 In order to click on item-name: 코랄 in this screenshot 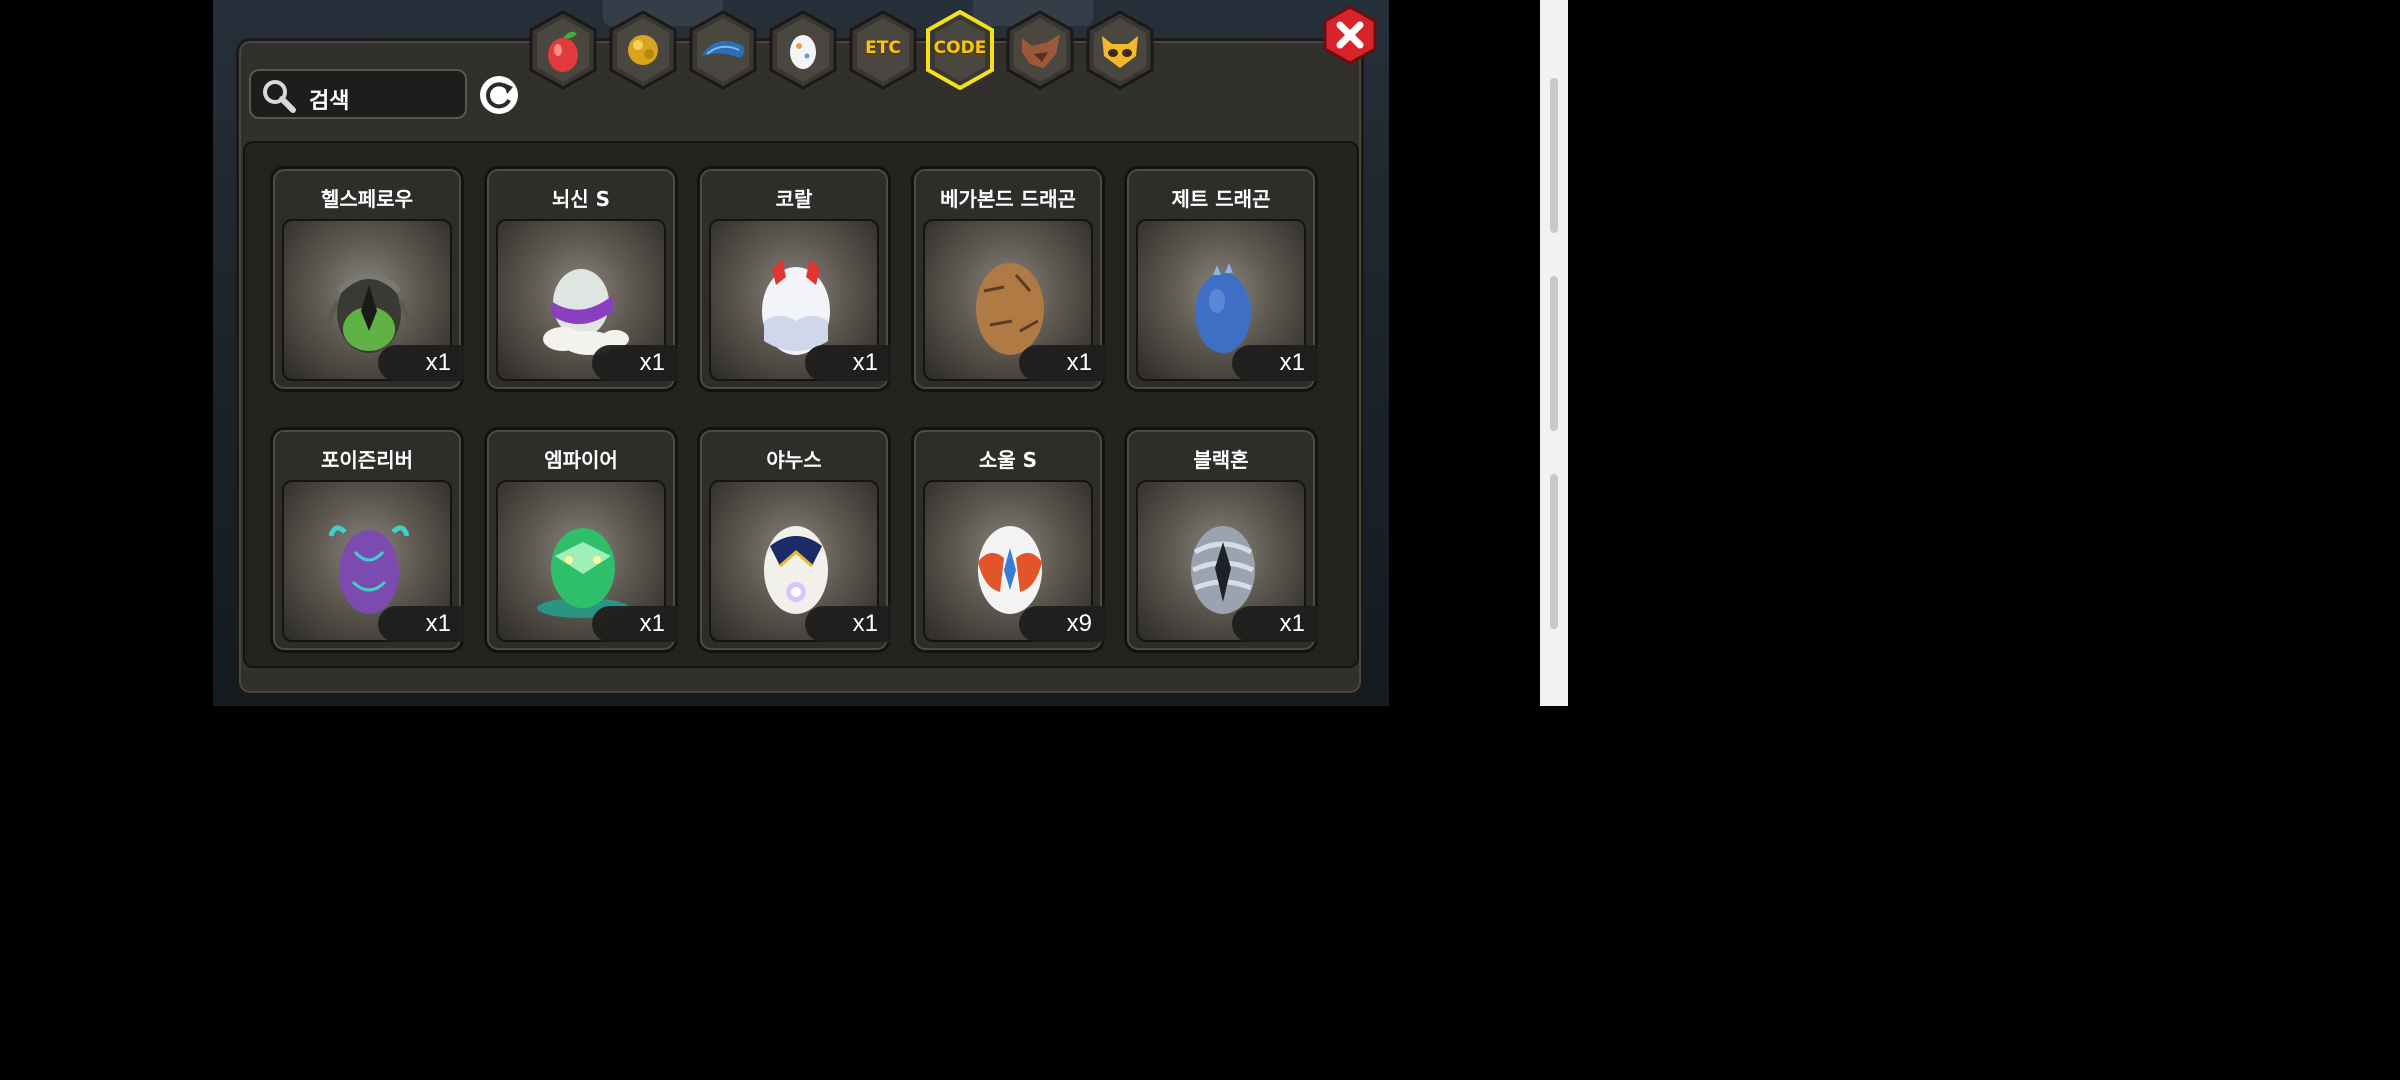, I will do `click(794, 199)`.